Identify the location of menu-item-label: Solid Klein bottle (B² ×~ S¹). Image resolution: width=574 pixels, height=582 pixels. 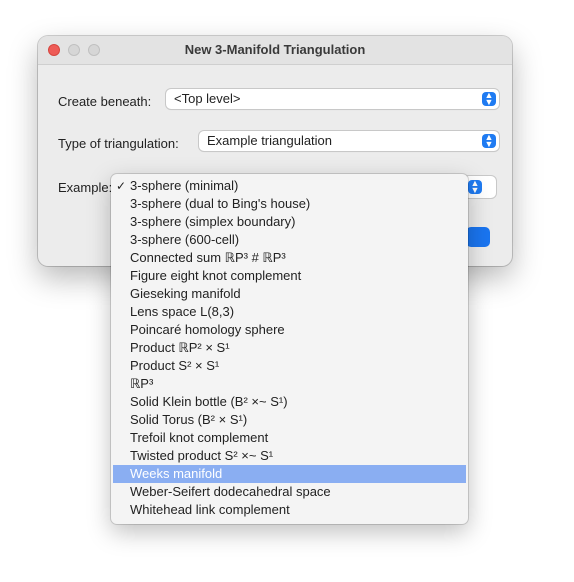
(209, 401).